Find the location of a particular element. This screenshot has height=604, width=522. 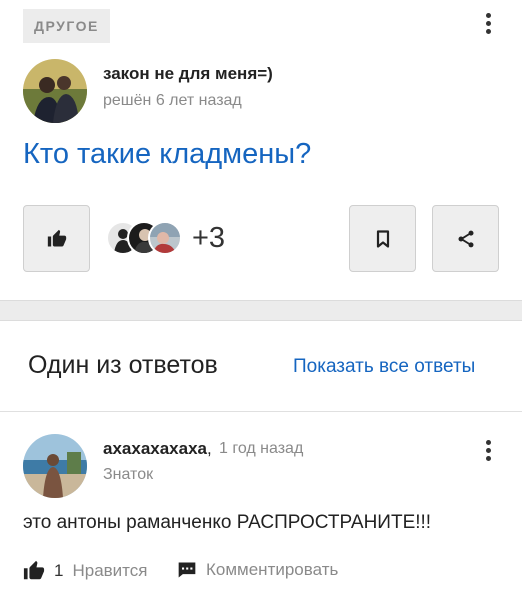

question-author-name: закон не для меня=) is located at coordinates (188, 74).